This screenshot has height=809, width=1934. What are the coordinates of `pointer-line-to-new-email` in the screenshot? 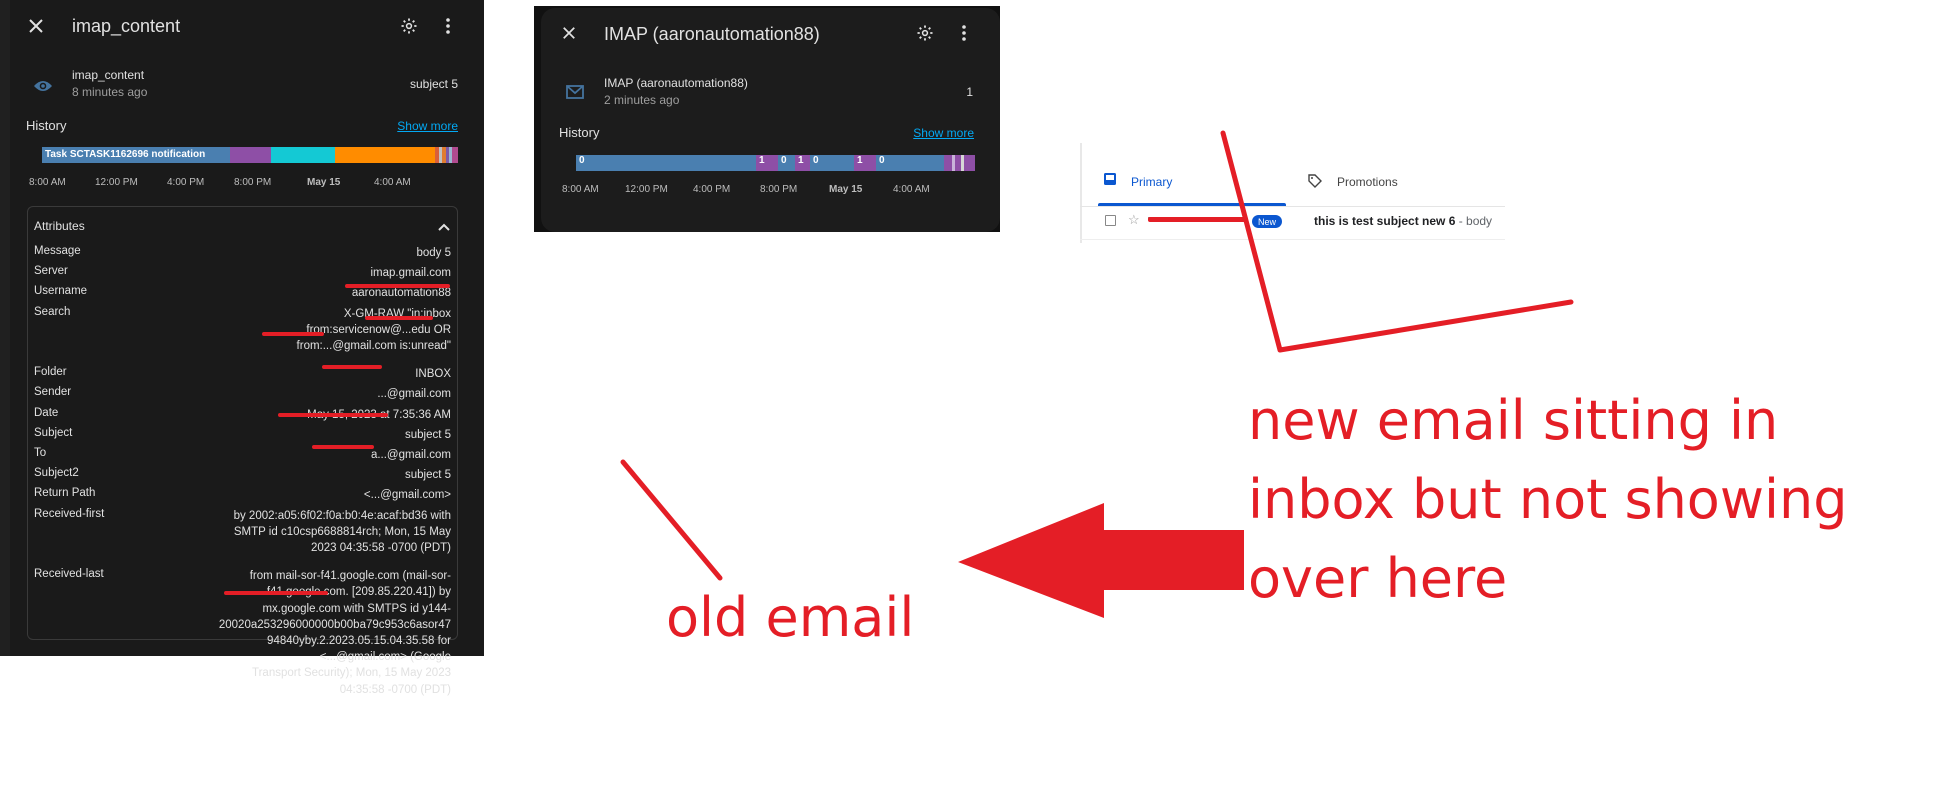 It's located at (1397, 241).